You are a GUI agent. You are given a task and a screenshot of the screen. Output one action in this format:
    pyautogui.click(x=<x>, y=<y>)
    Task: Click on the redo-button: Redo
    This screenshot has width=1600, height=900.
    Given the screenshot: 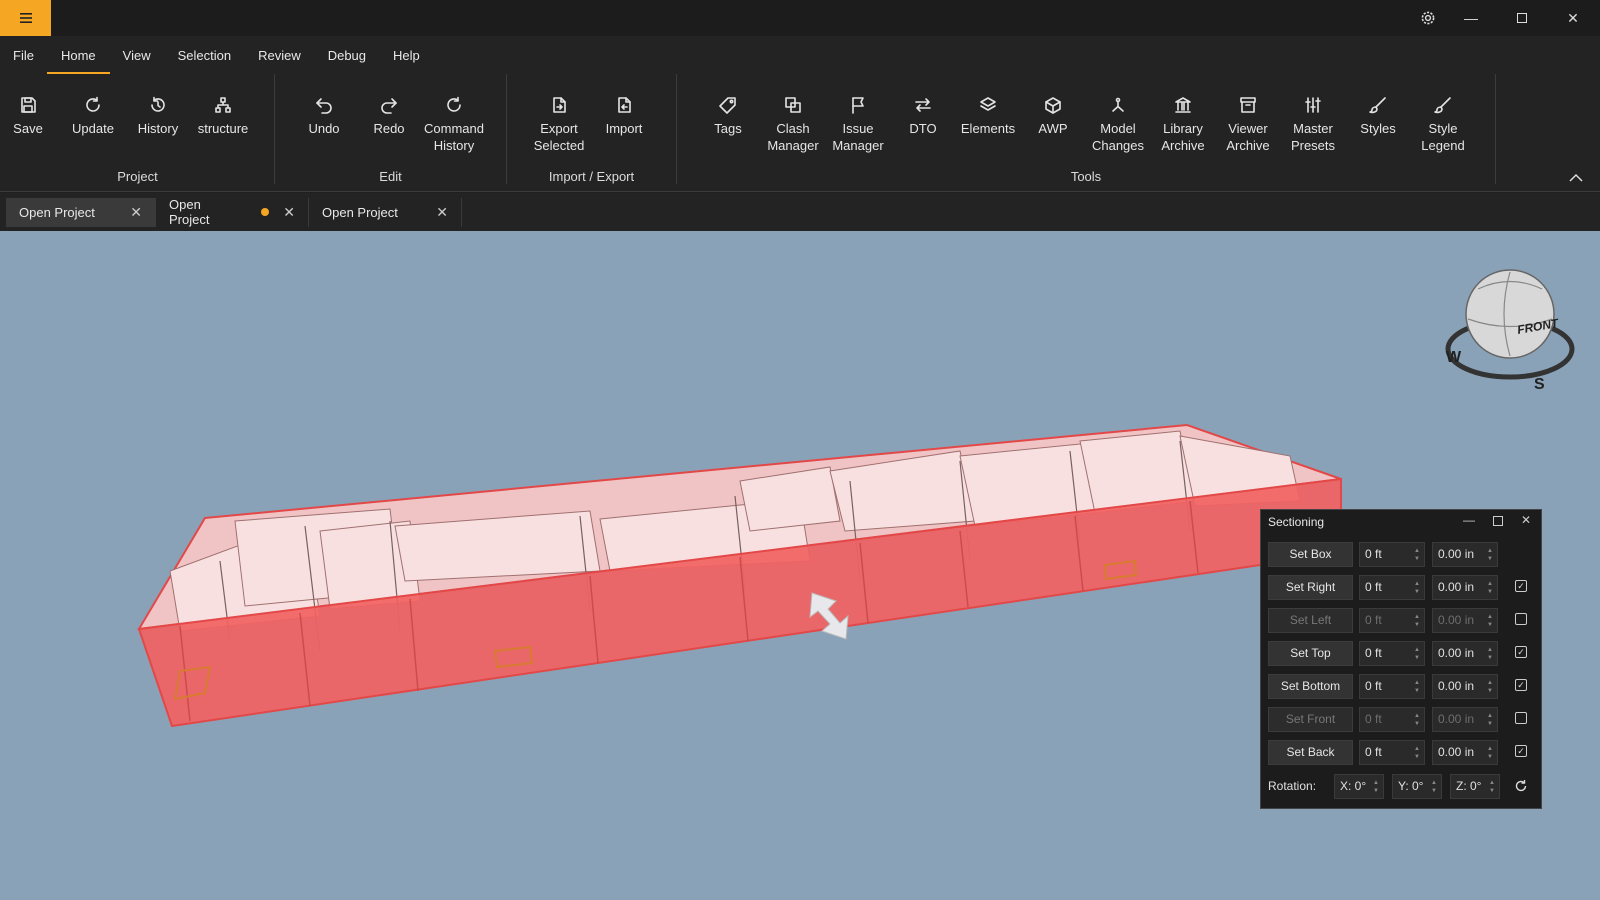 What is the action you would take?
    pyautogui.click(x=389, y=116)
    